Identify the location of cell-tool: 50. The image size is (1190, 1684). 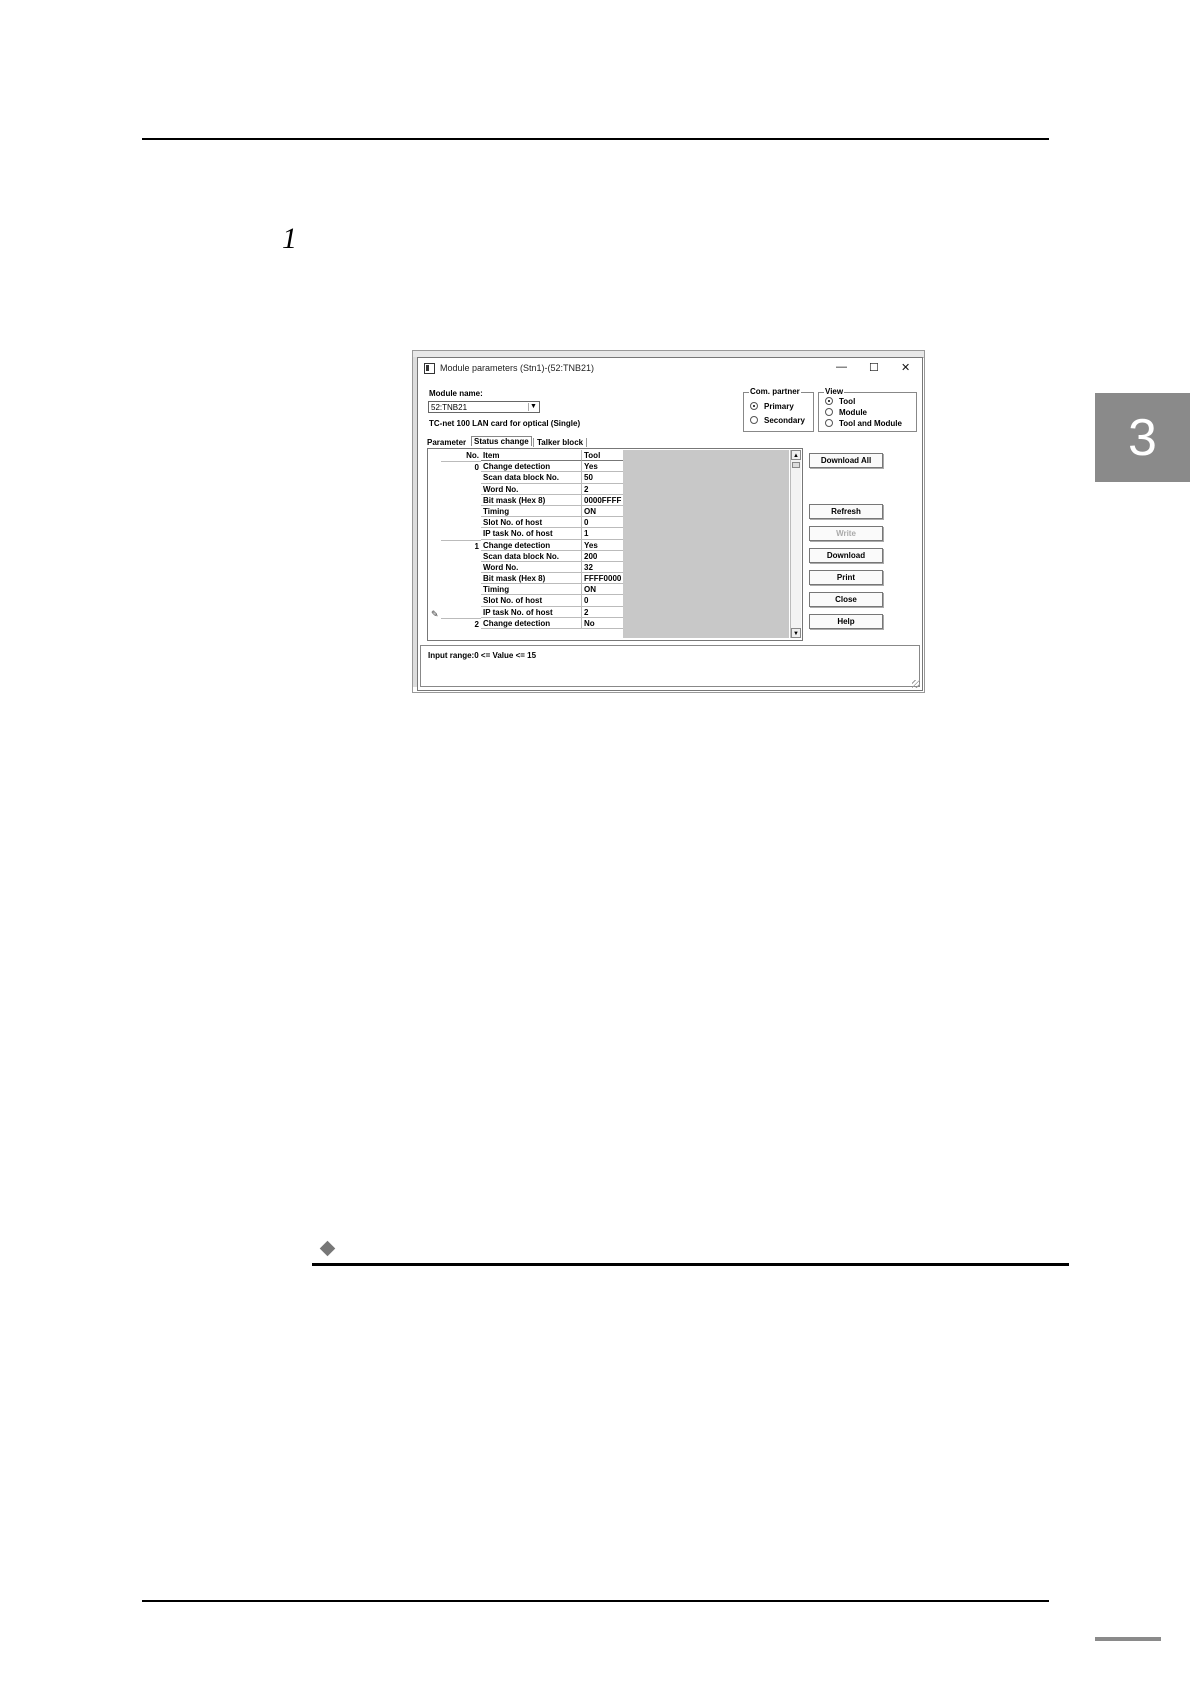
(602, 478).